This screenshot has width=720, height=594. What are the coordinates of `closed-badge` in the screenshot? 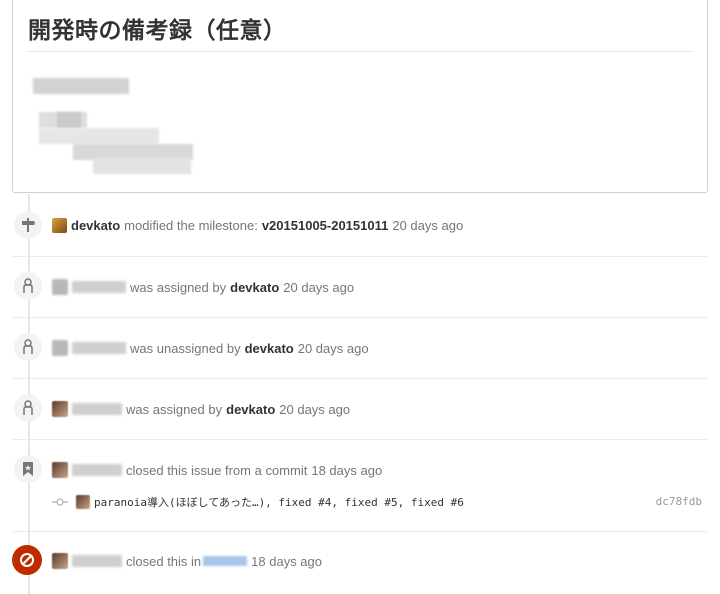 It's located at (27, 560).